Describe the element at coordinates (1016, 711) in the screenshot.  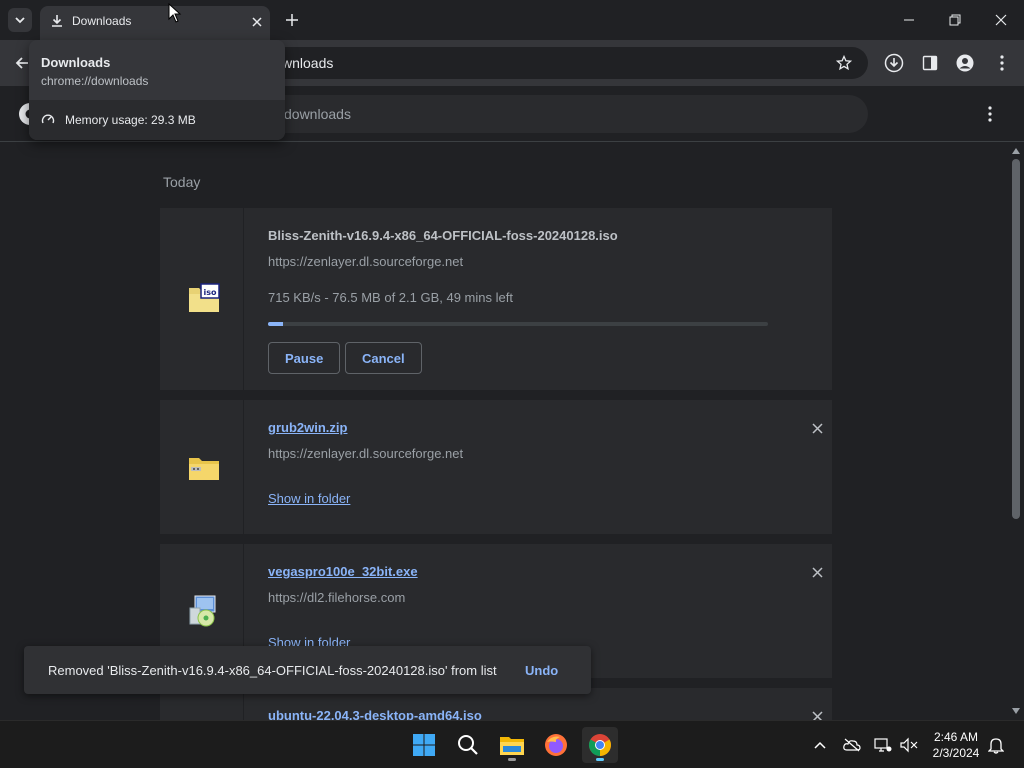
I see `scroll-down-arrow-icon` at that location.